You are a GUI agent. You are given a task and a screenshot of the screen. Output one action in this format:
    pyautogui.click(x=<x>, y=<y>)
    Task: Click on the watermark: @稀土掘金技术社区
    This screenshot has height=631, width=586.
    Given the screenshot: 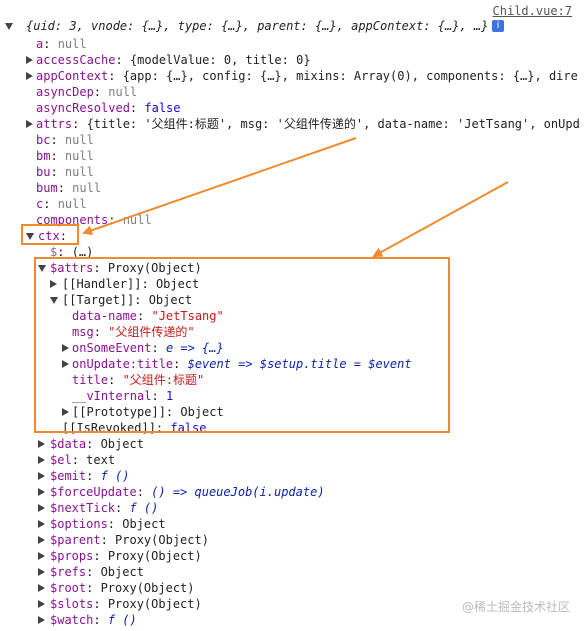 What is the action you would take?
    pyautogui.click(x=515, y=607)
    